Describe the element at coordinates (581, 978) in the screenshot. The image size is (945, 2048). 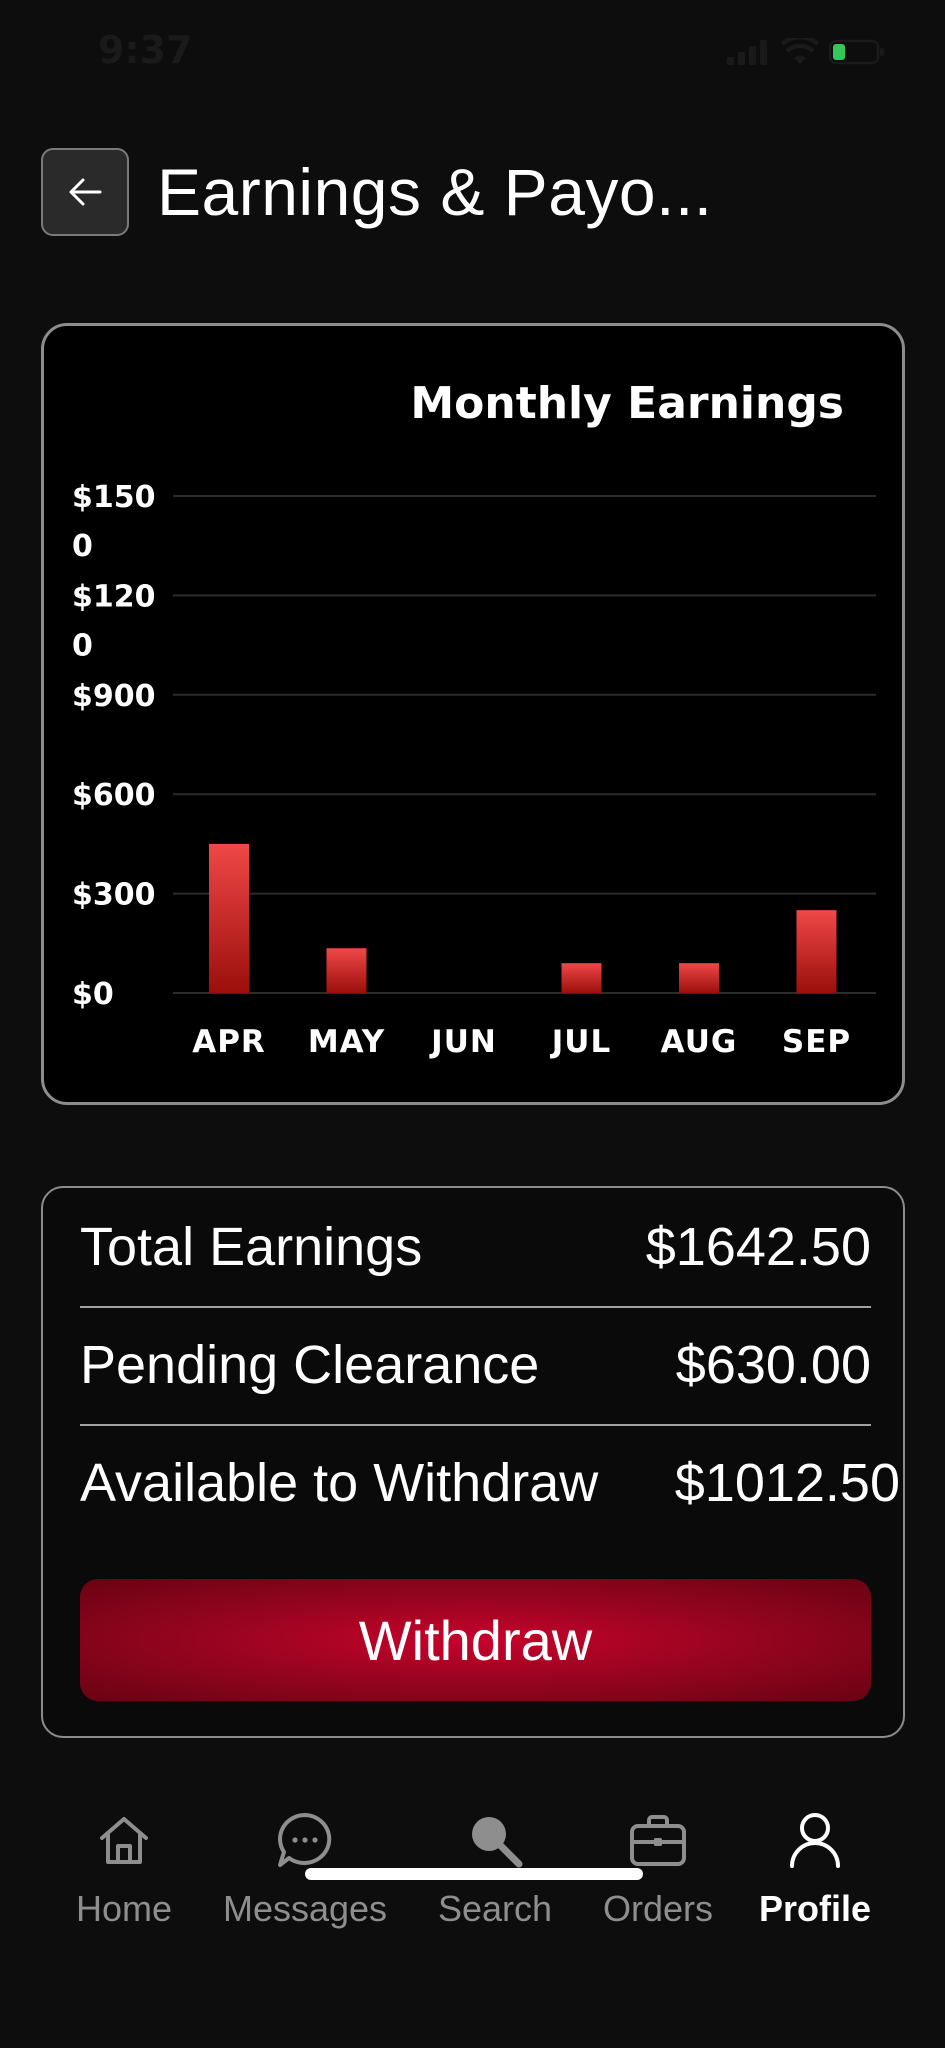
I see `bar-jul` at that location.